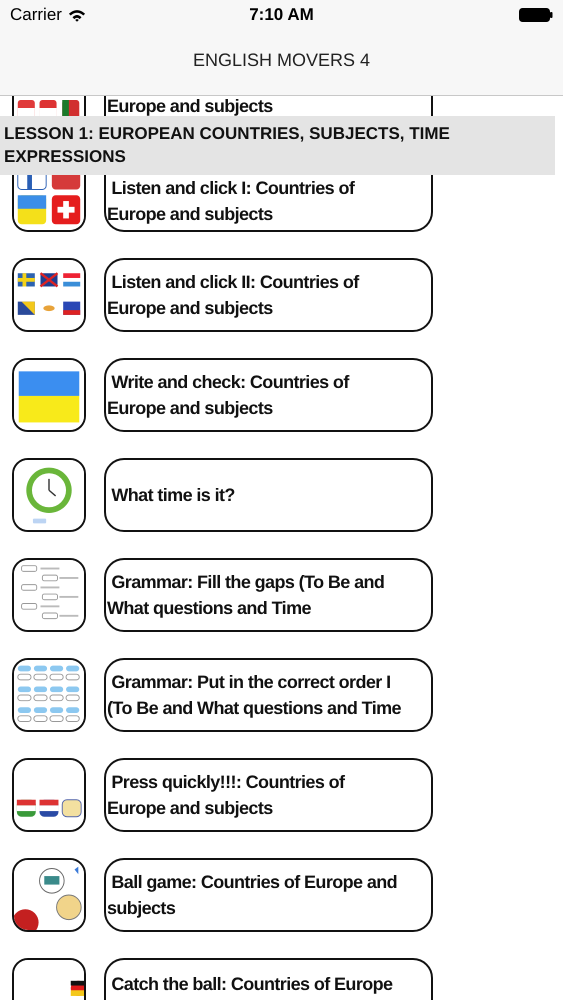 This screenshot has width=563, height=1000. I want to click on clock-time: 7:10 AM, so click(281, 15).